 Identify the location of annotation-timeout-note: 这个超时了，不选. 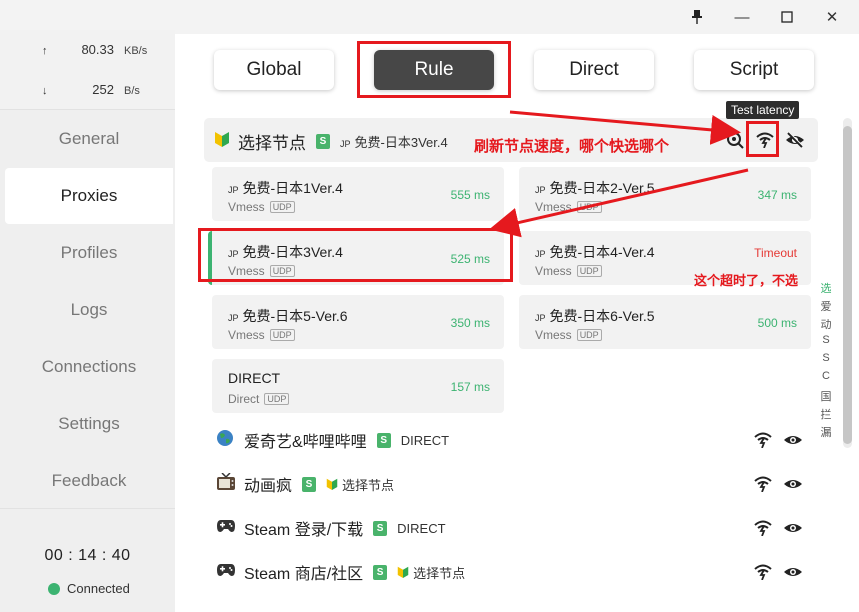
(746, 281).